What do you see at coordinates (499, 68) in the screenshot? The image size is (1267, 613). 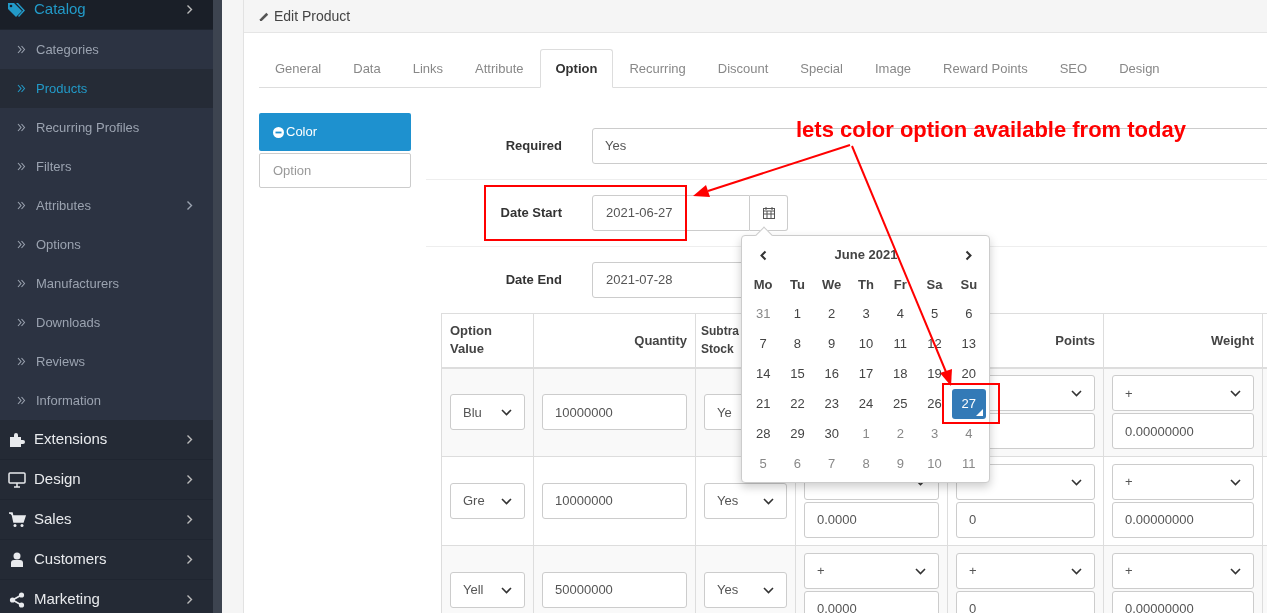 I see `tab: Attribute` at bounding box center [499, 68].